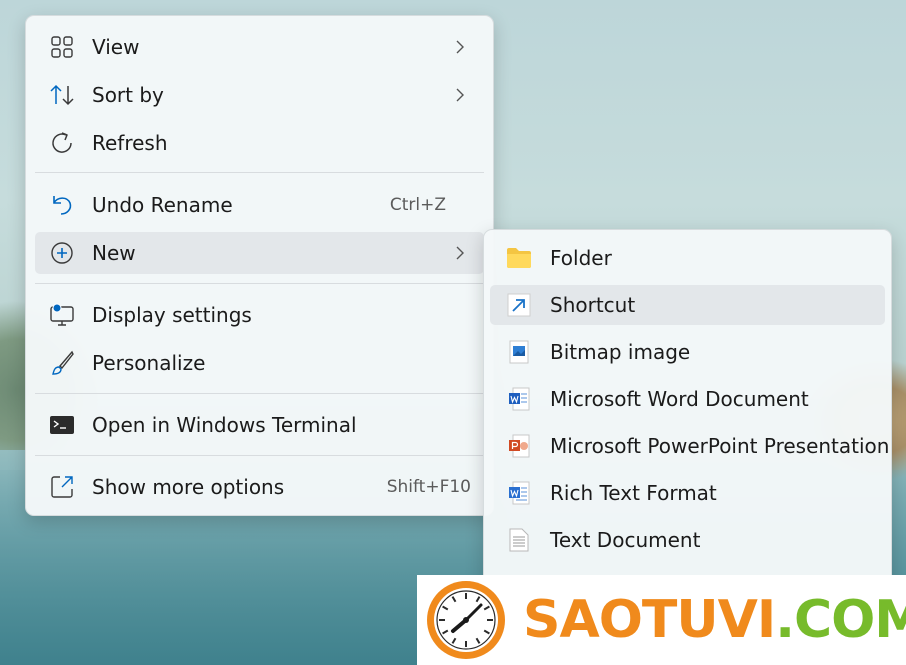 The image size is (906, 665). What do you see at coordinates (224, 425) in the screenshot?
I see `menu-item-label: Open in Windows Terminal` at bounding box center [224, 425].